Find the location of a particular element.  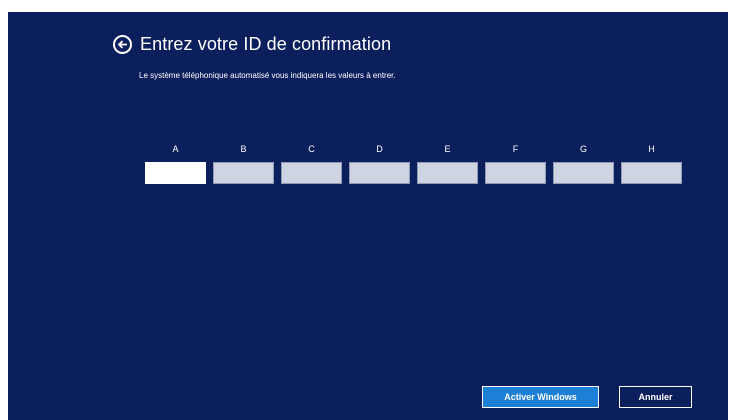

header: Entrez votre ID de confirmation is located at coordinates (252, 44).